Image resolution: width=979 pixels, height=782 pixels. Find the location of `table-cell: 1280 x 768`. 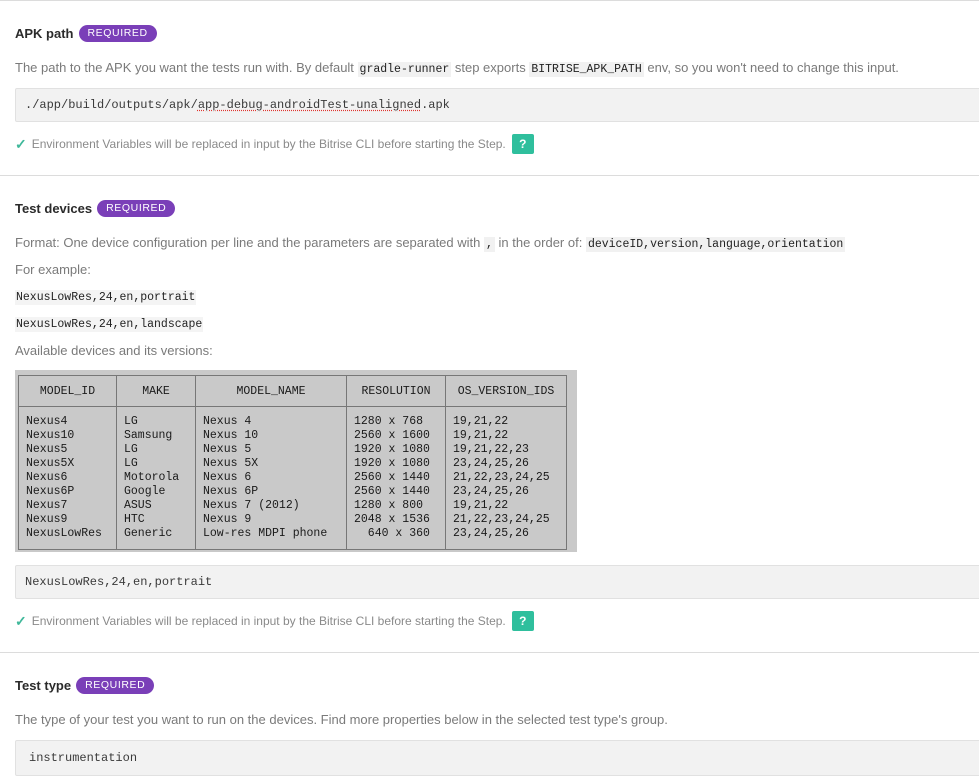

table-cell: 1280 x 768 is located at coordinates (396, 417).